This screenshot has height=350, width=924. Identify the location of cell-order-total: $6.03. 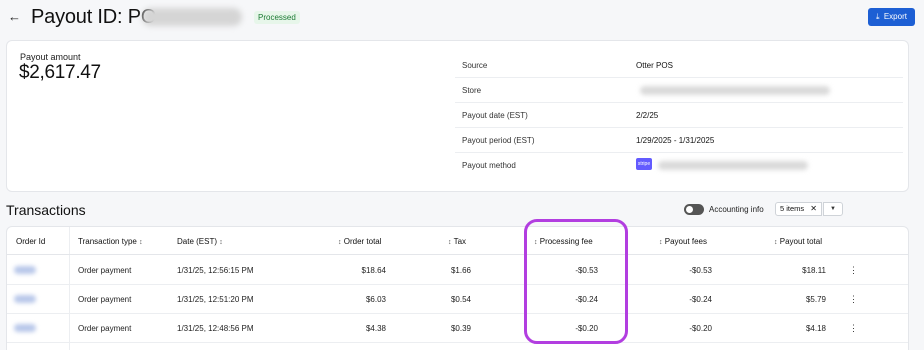
(375, 299).